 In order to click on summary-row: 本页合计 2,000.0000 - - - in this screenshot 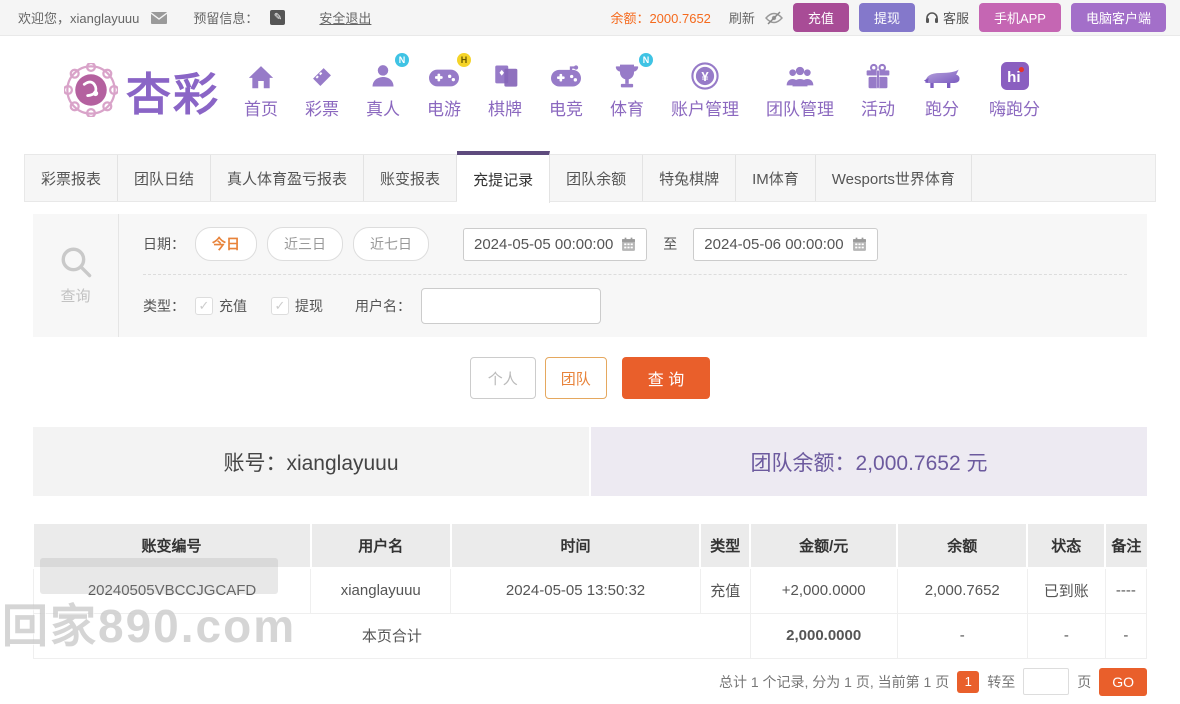, I will do `click(590, 635)`.